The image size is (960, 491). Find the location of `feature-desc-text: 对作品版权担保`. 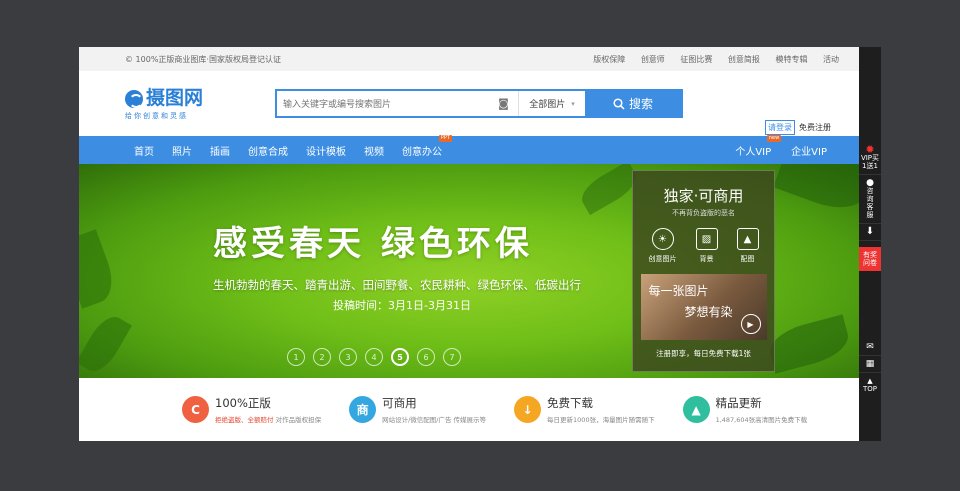

feature-desc-text: 对作品版权担保 is located at coordinates (298, 420).